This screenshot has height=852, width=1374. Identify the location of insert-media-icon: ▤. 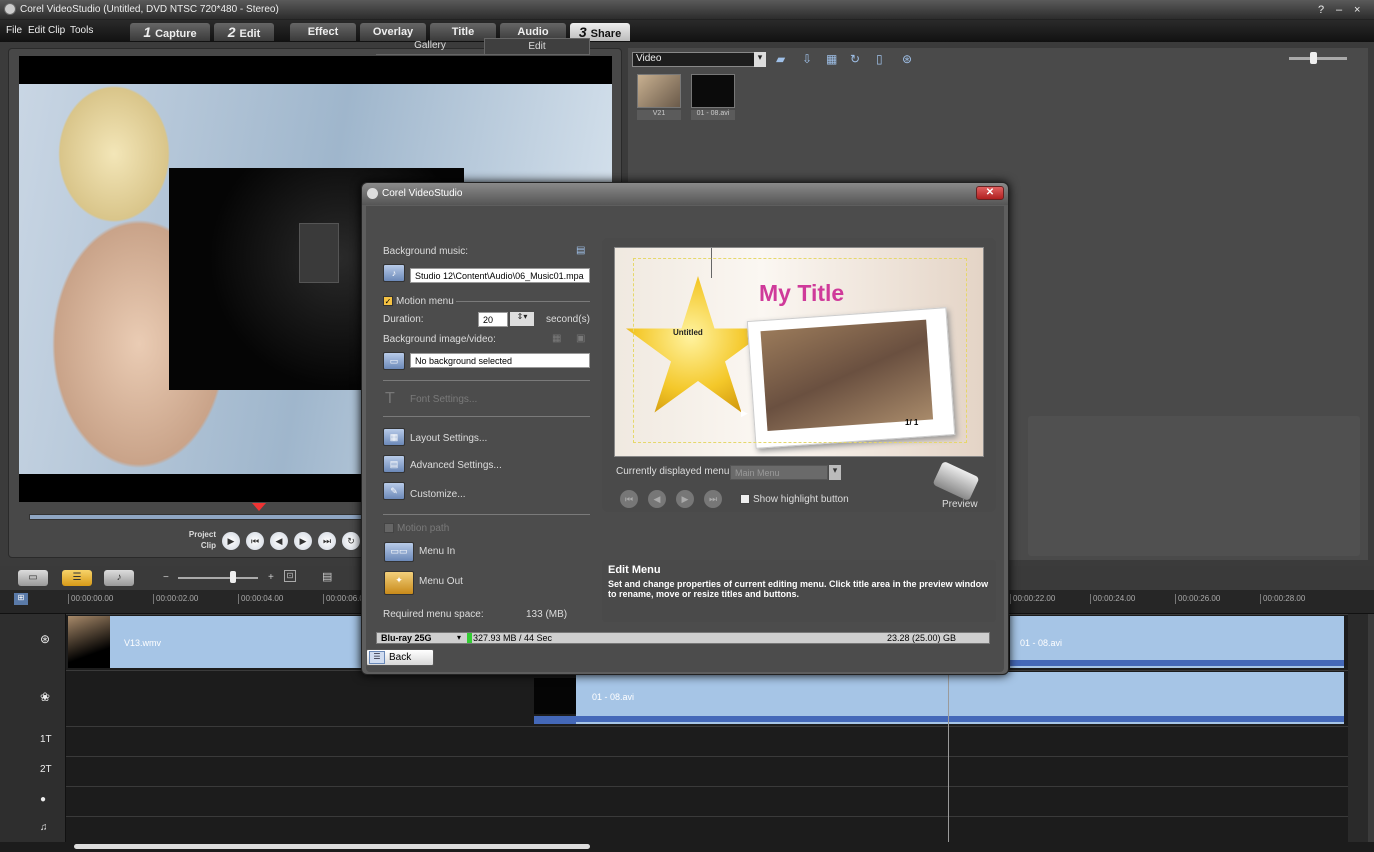
(327, 576).